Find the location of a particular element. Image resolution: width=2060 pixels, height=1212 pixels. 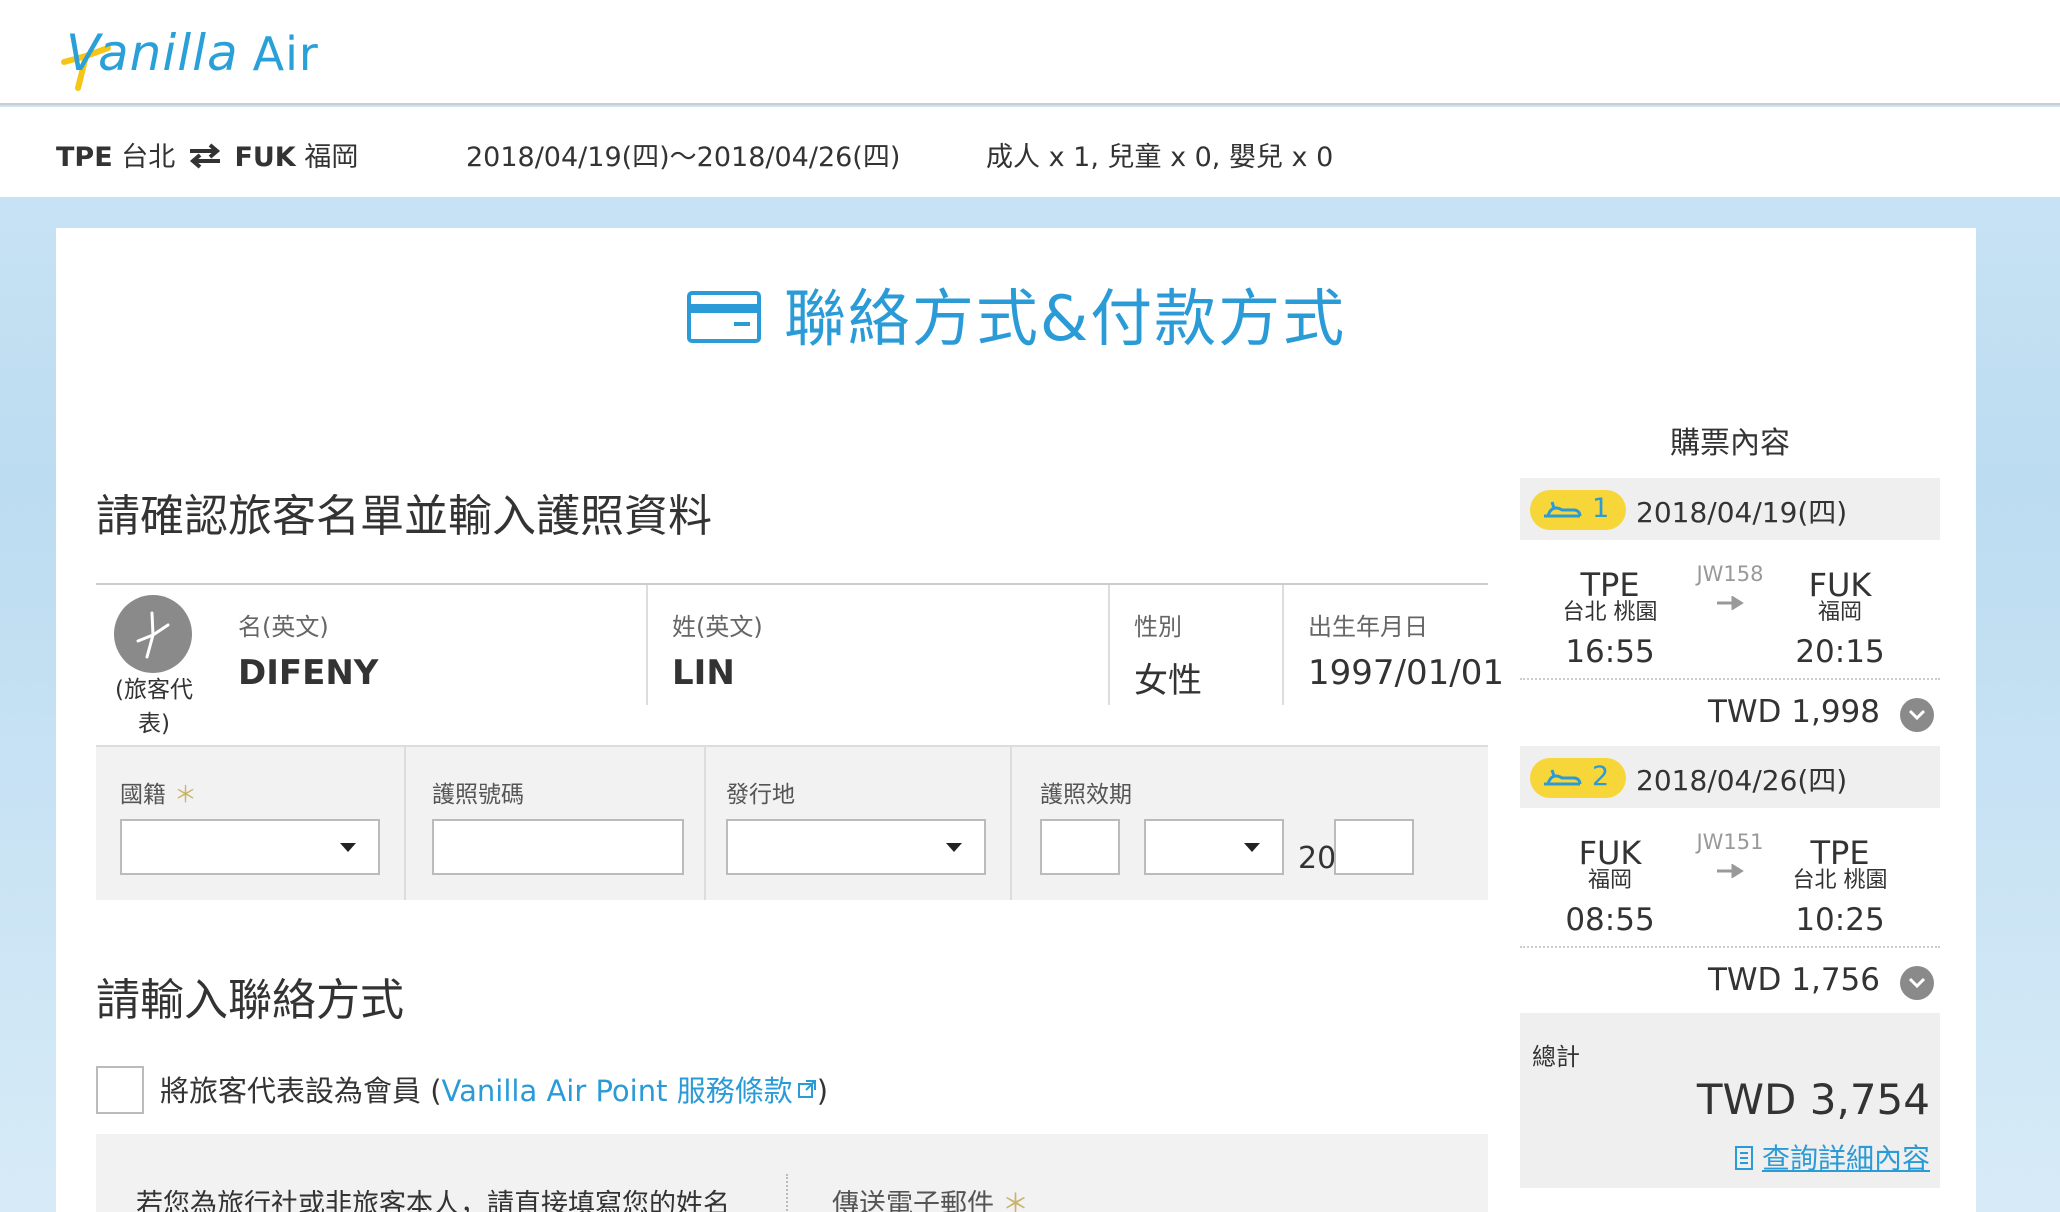

leg-price: TWD 1,998 is located at coordinates (1793, 712).